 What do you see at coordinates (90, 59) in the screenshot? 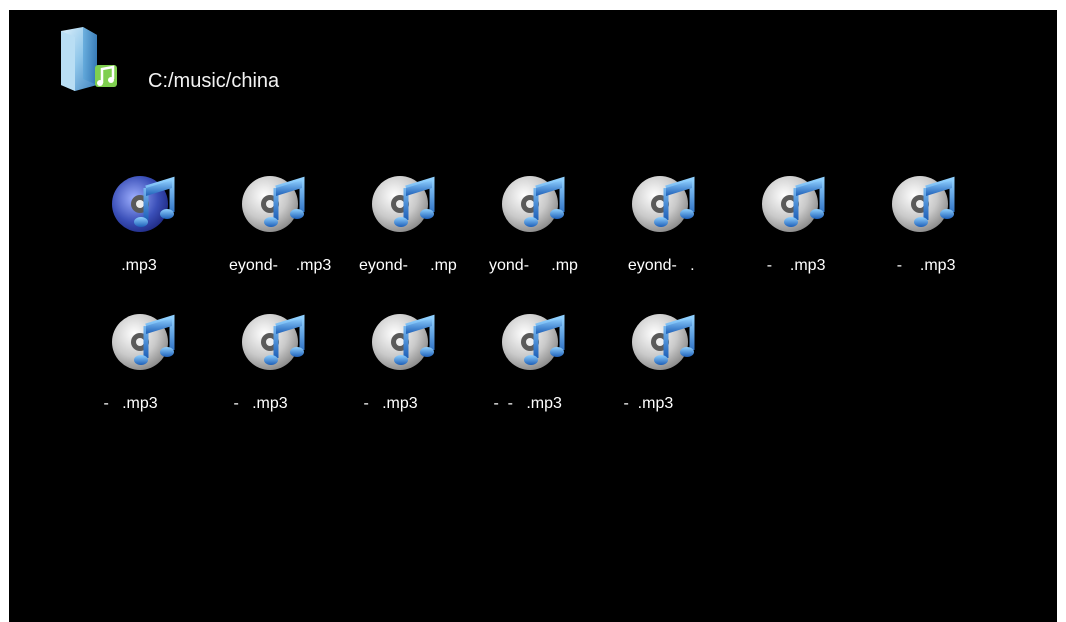
I see `music-folder-icon` at bounding box center [90, 59].